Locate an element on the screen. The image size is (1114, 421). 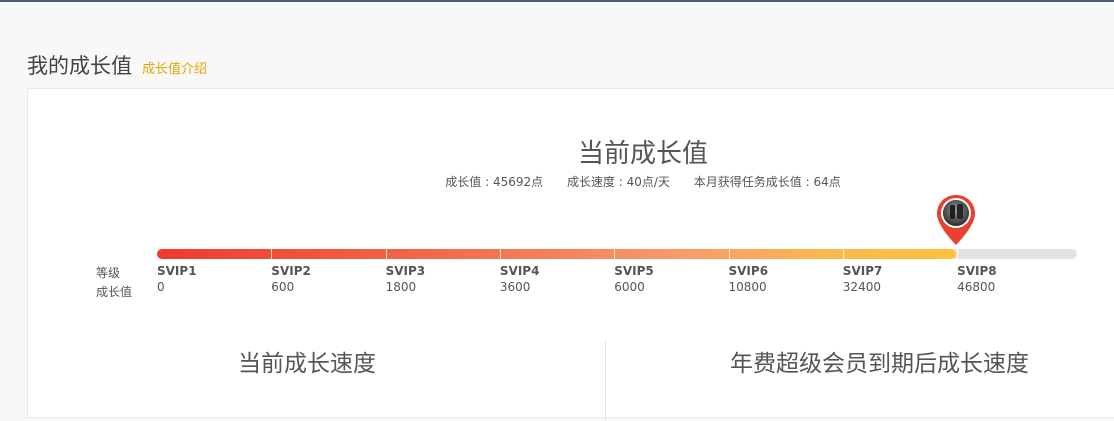
level-name: SVIP5 is located at coordinates (634, 271).